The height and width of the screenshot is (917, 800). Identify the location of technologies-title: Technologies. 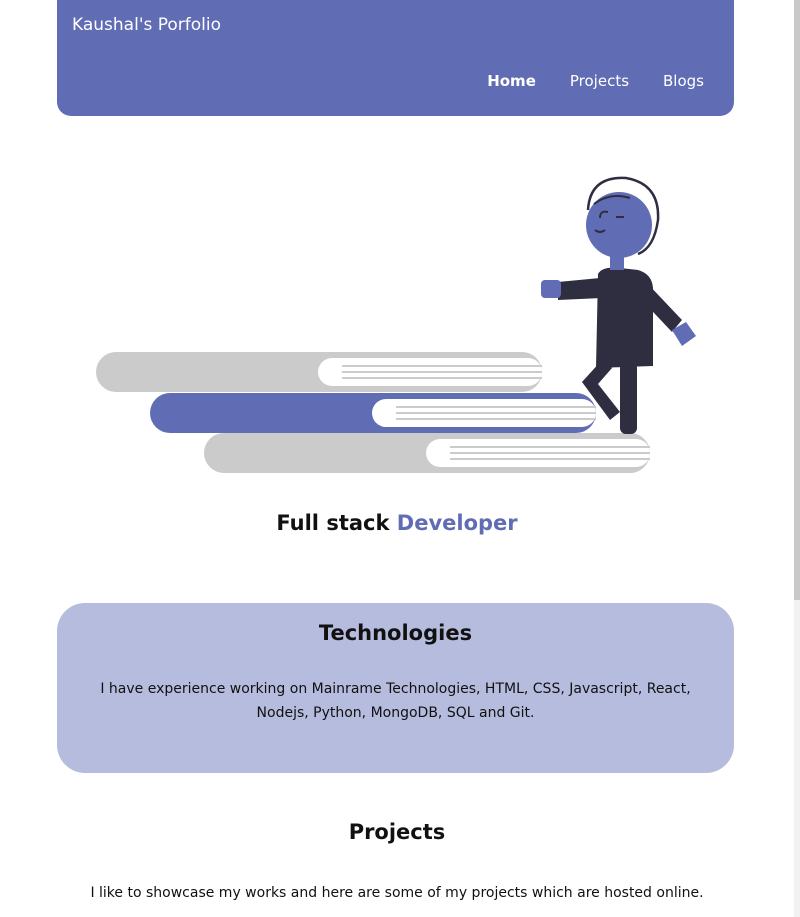
(395, 633).